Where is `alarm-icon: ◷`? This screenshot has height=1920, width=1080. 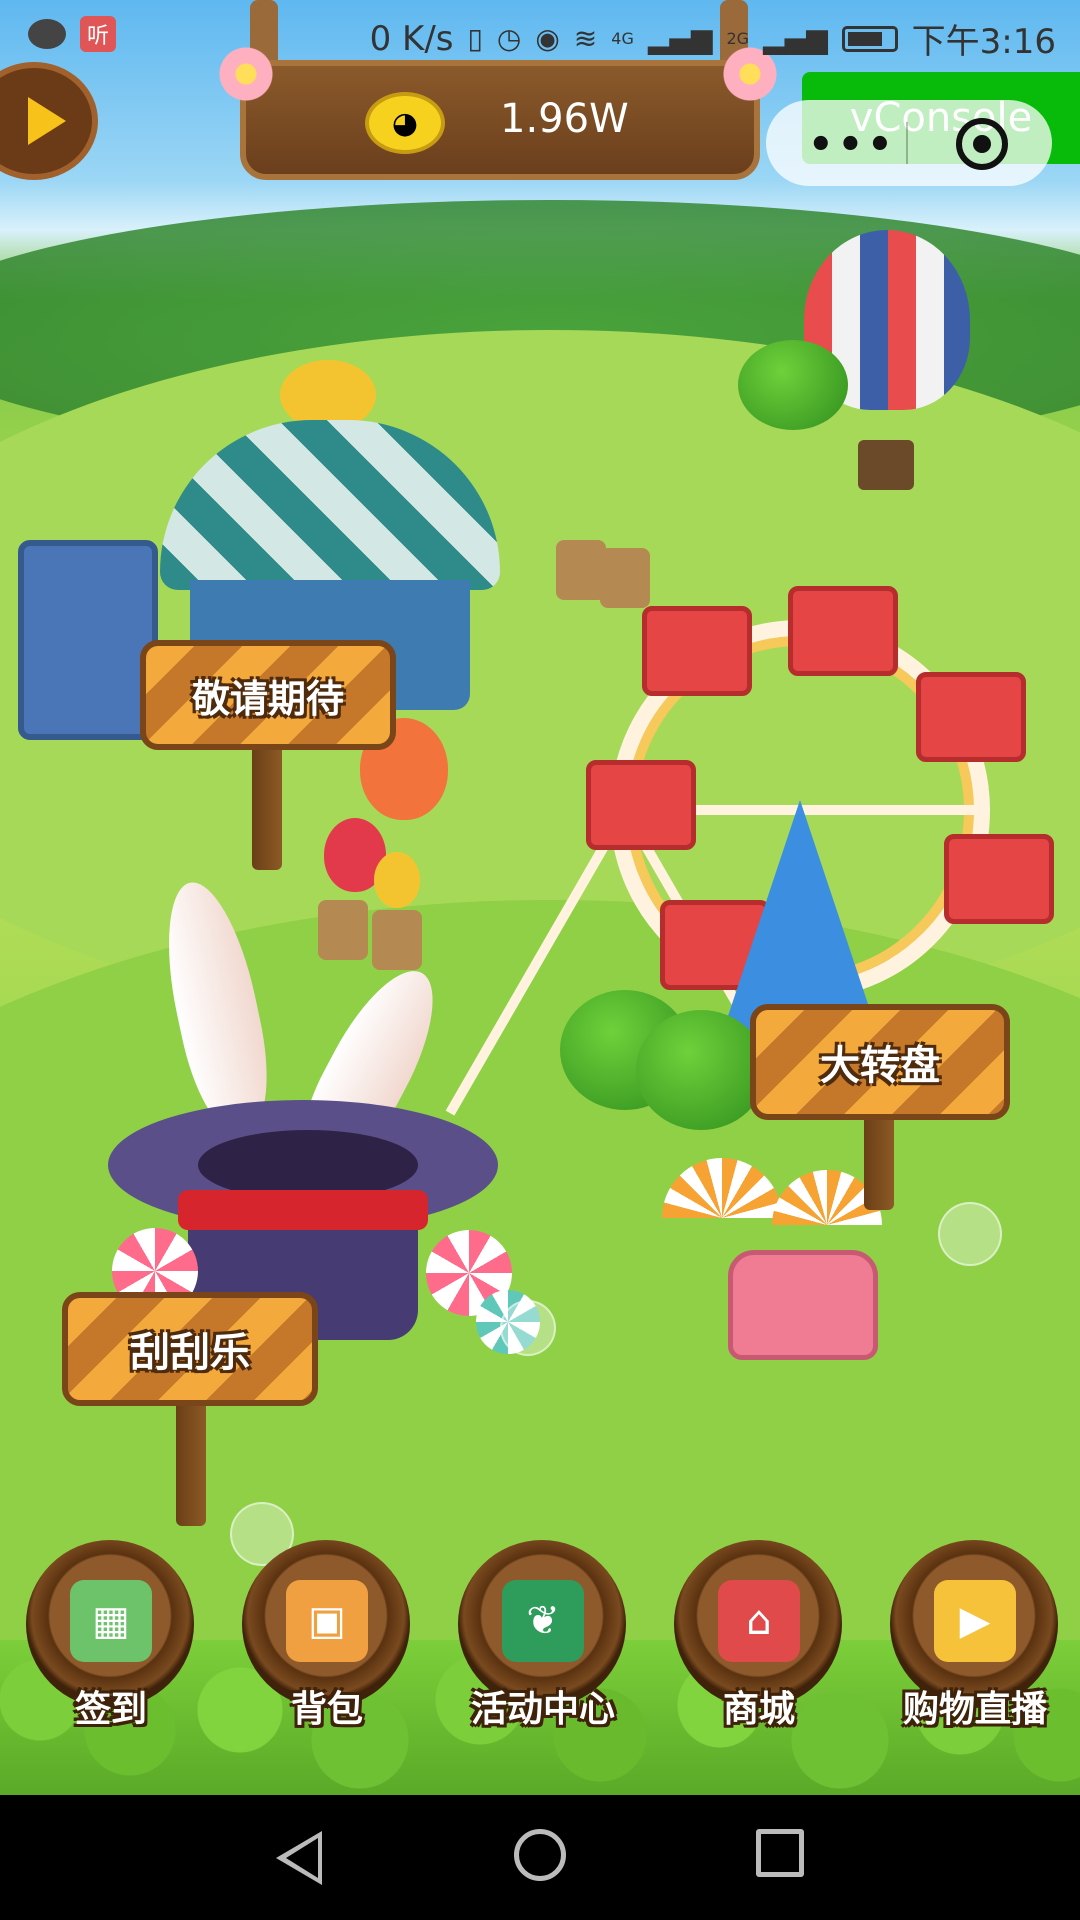 alarm-icon: ◷ is located at coordinates (509, 38).